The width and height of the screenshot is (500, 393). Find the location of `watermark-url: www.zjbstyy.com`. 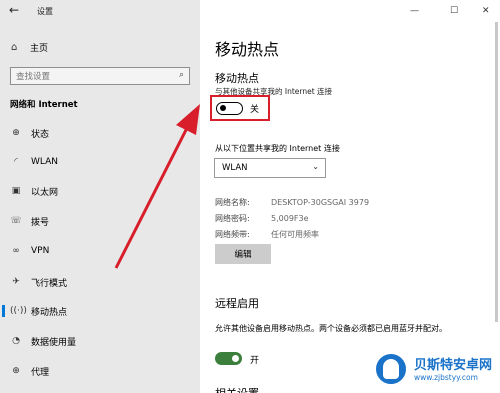

watermark-url: www.zjbstyy.com is located at coordinates (446, 377).